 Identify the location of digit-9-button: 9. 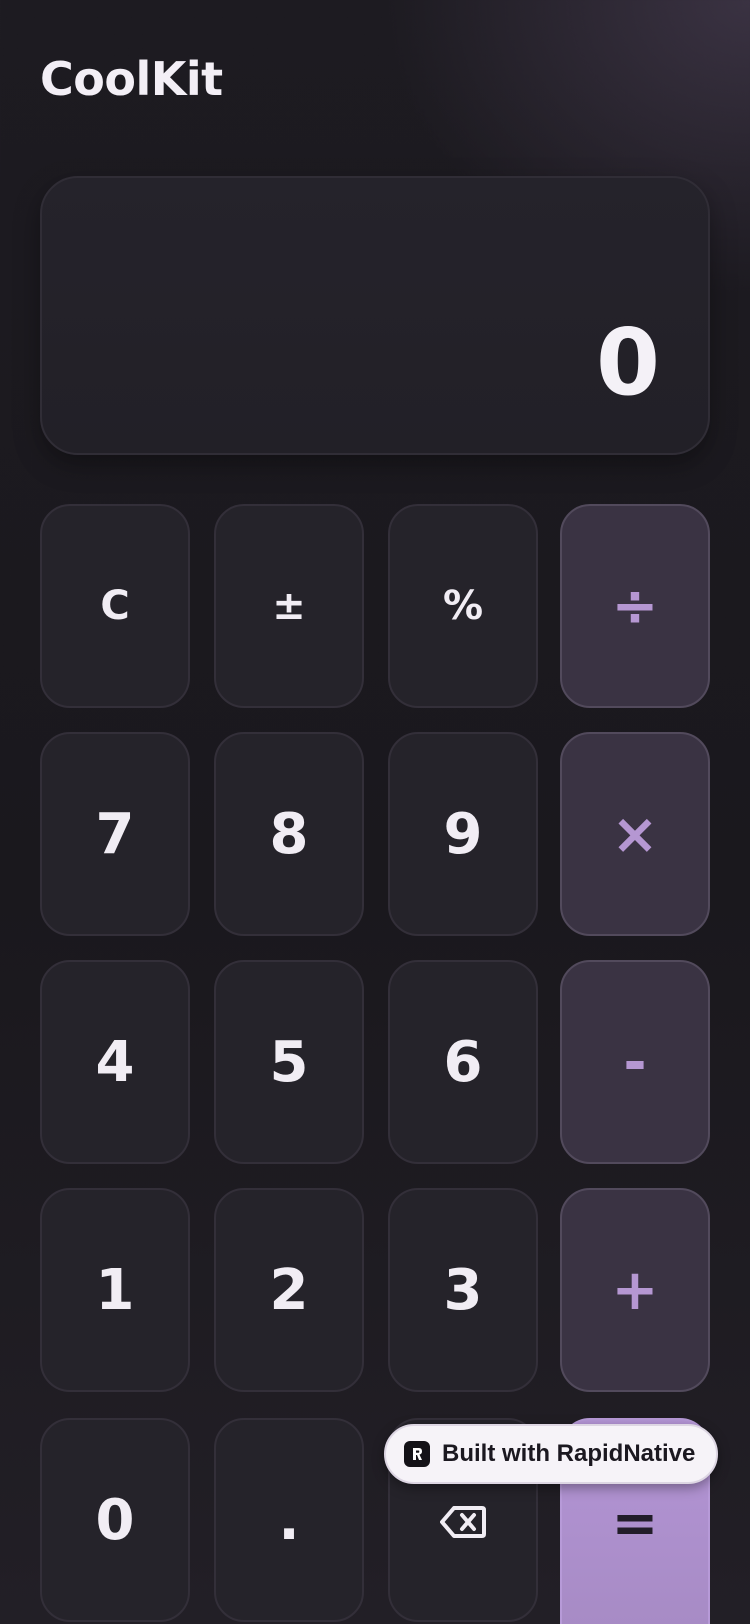
(463, 834).